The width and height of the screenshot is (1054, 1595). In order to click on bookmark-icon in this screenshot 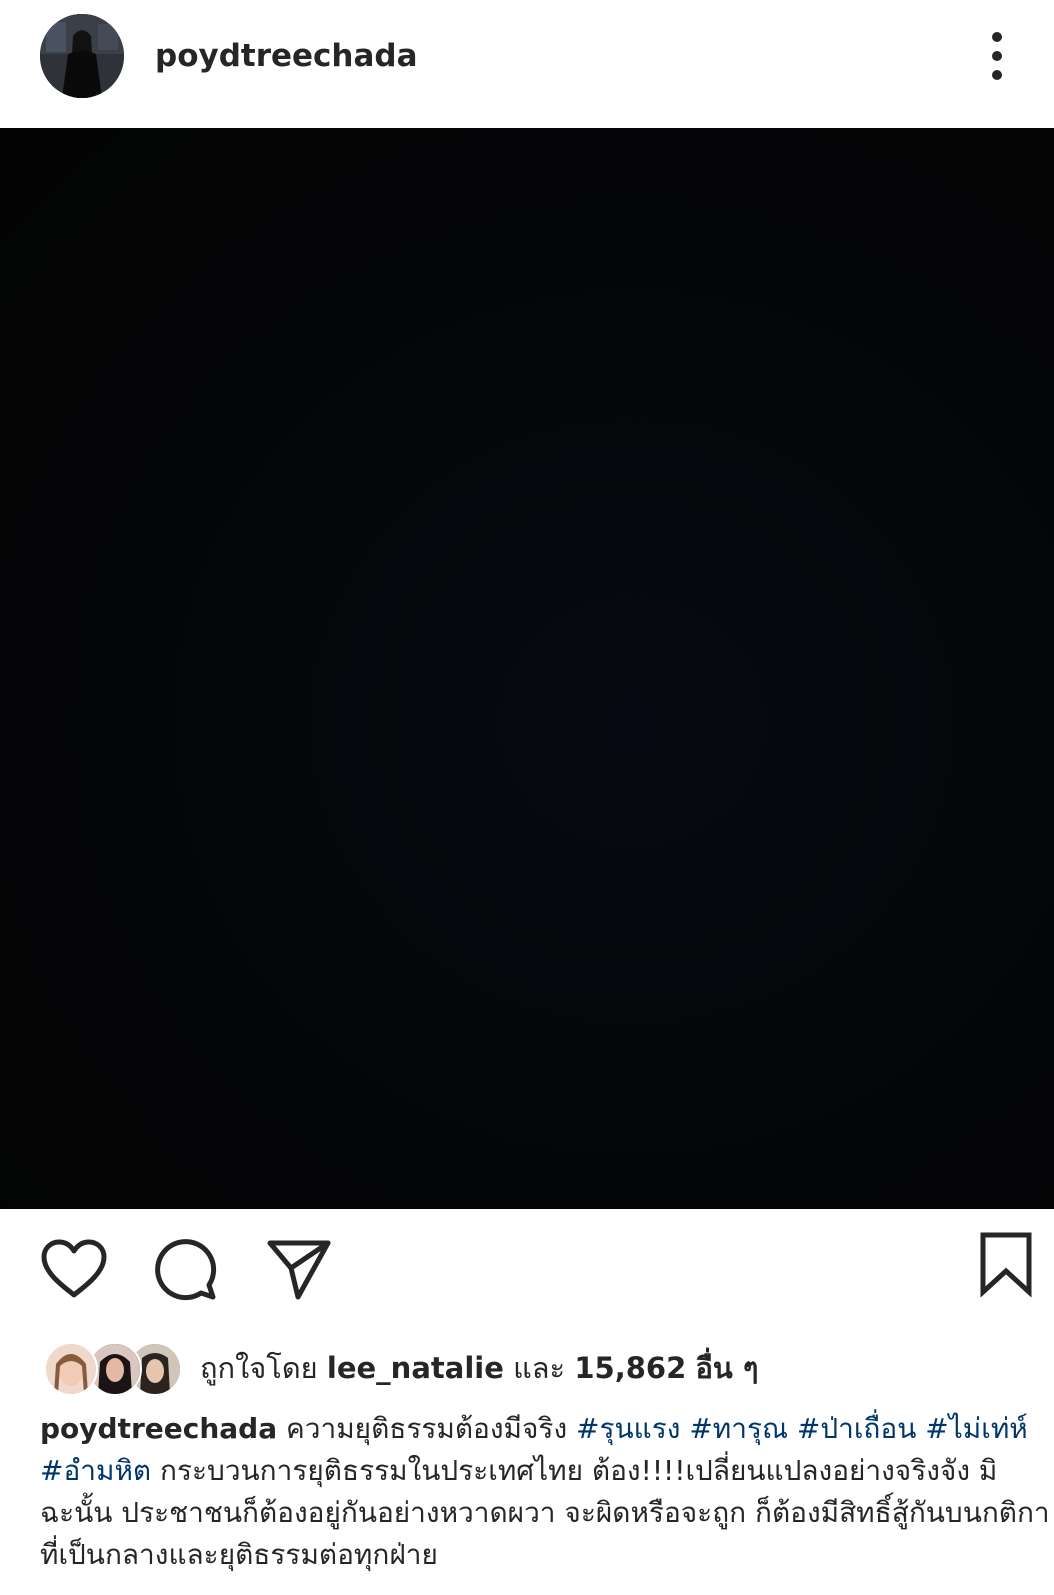, I will do `click(1006, 1264)`.